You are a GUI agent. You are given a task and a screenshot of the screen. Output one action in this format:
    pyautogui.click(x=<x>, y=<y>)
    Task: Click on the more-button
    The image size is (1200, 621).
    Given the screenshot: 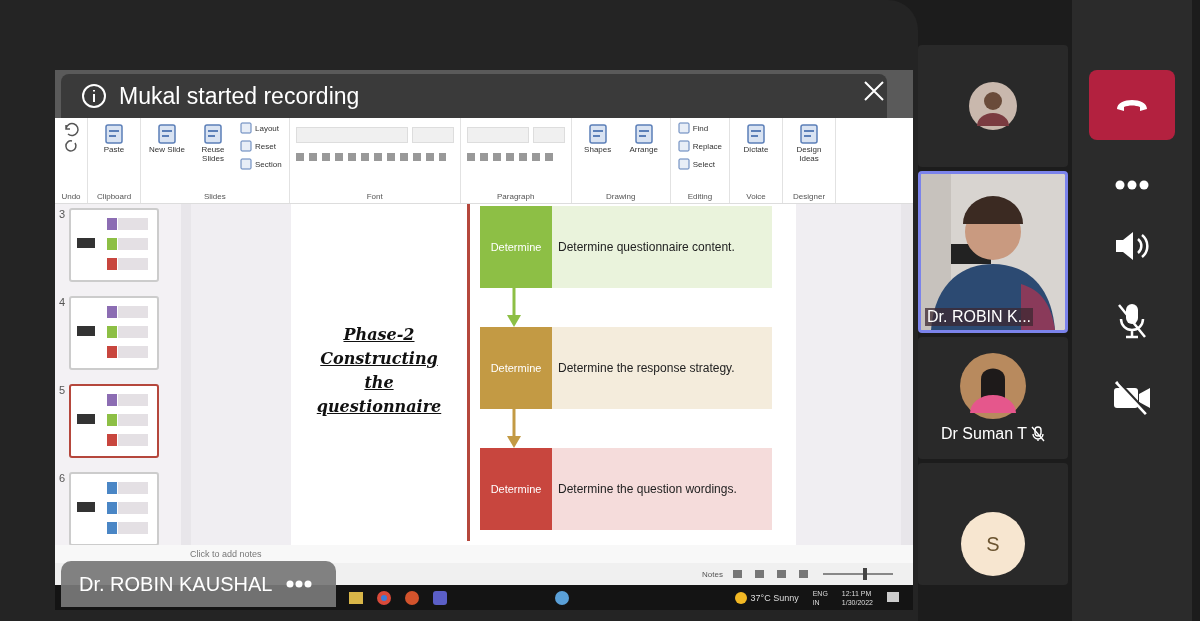 What is the action you would take?
    pyautogui.click(x=1132, y=185)
    